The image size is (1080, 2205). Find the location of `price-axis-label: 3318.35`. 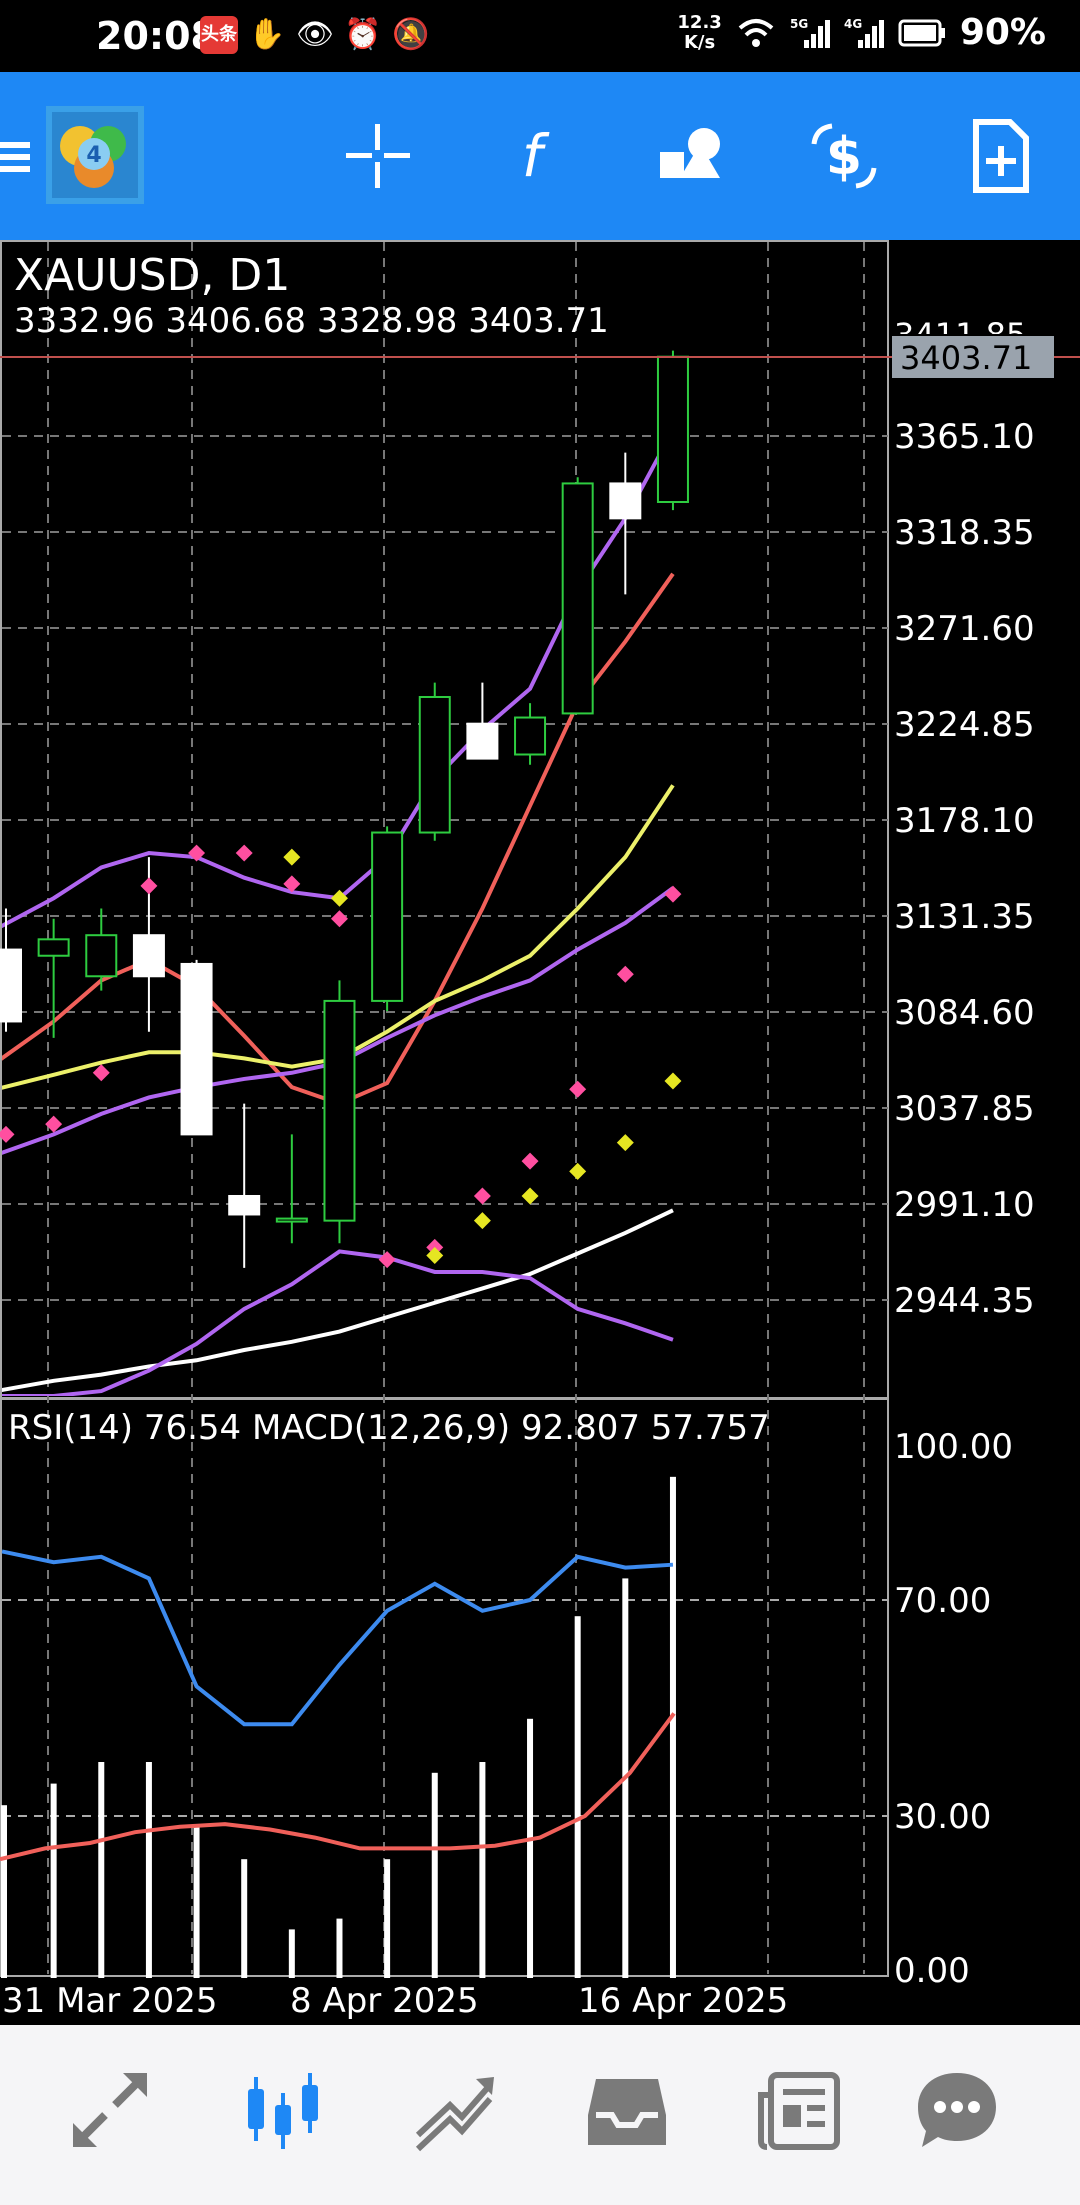

price-axis-label: 3318.35 is located at coordinates (964, 533).